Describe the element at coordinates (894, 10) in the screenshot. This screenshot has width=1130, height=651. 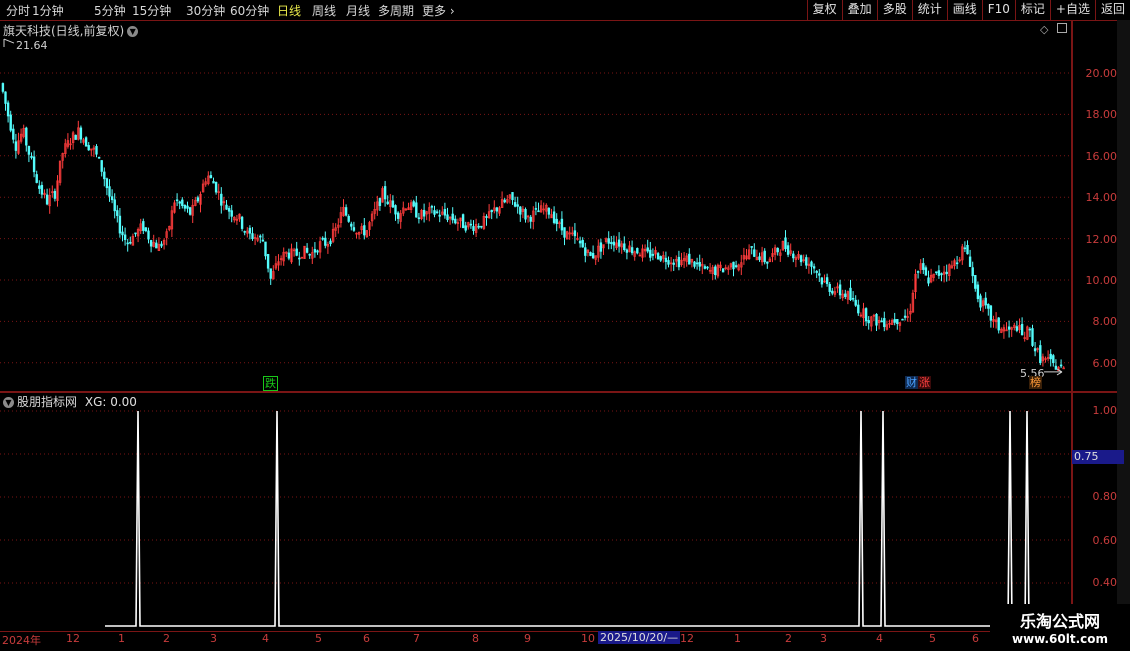
I see `multi-stock-button: 多股` at that location.